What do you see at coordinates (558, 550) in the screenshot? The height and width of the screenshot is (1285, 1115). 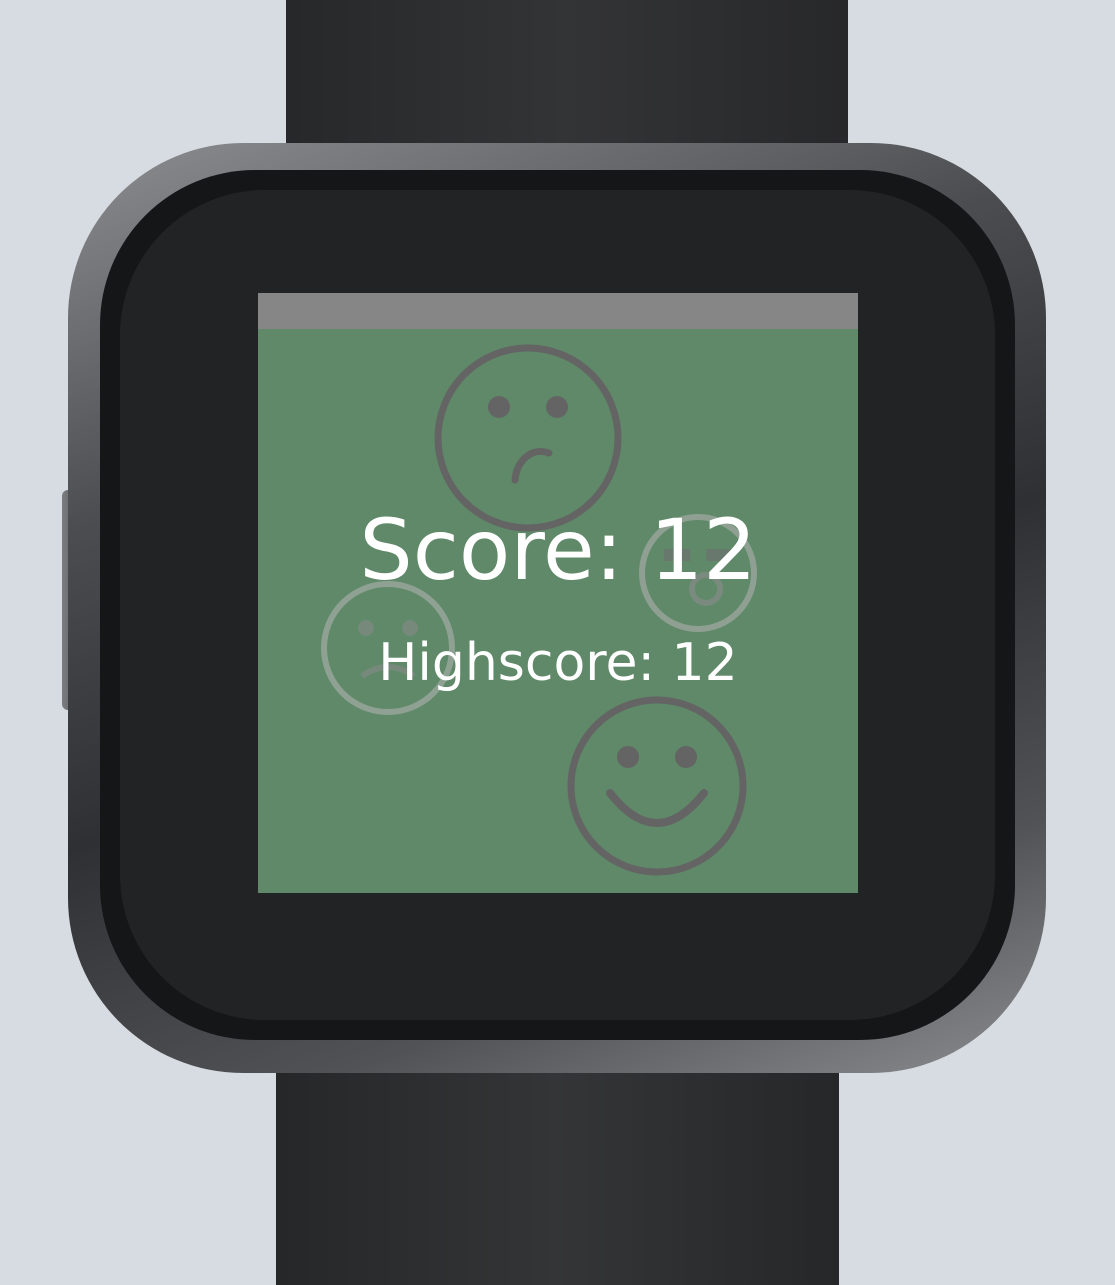 I see `score-text: Score: 12` at bounding box center [558, 550].